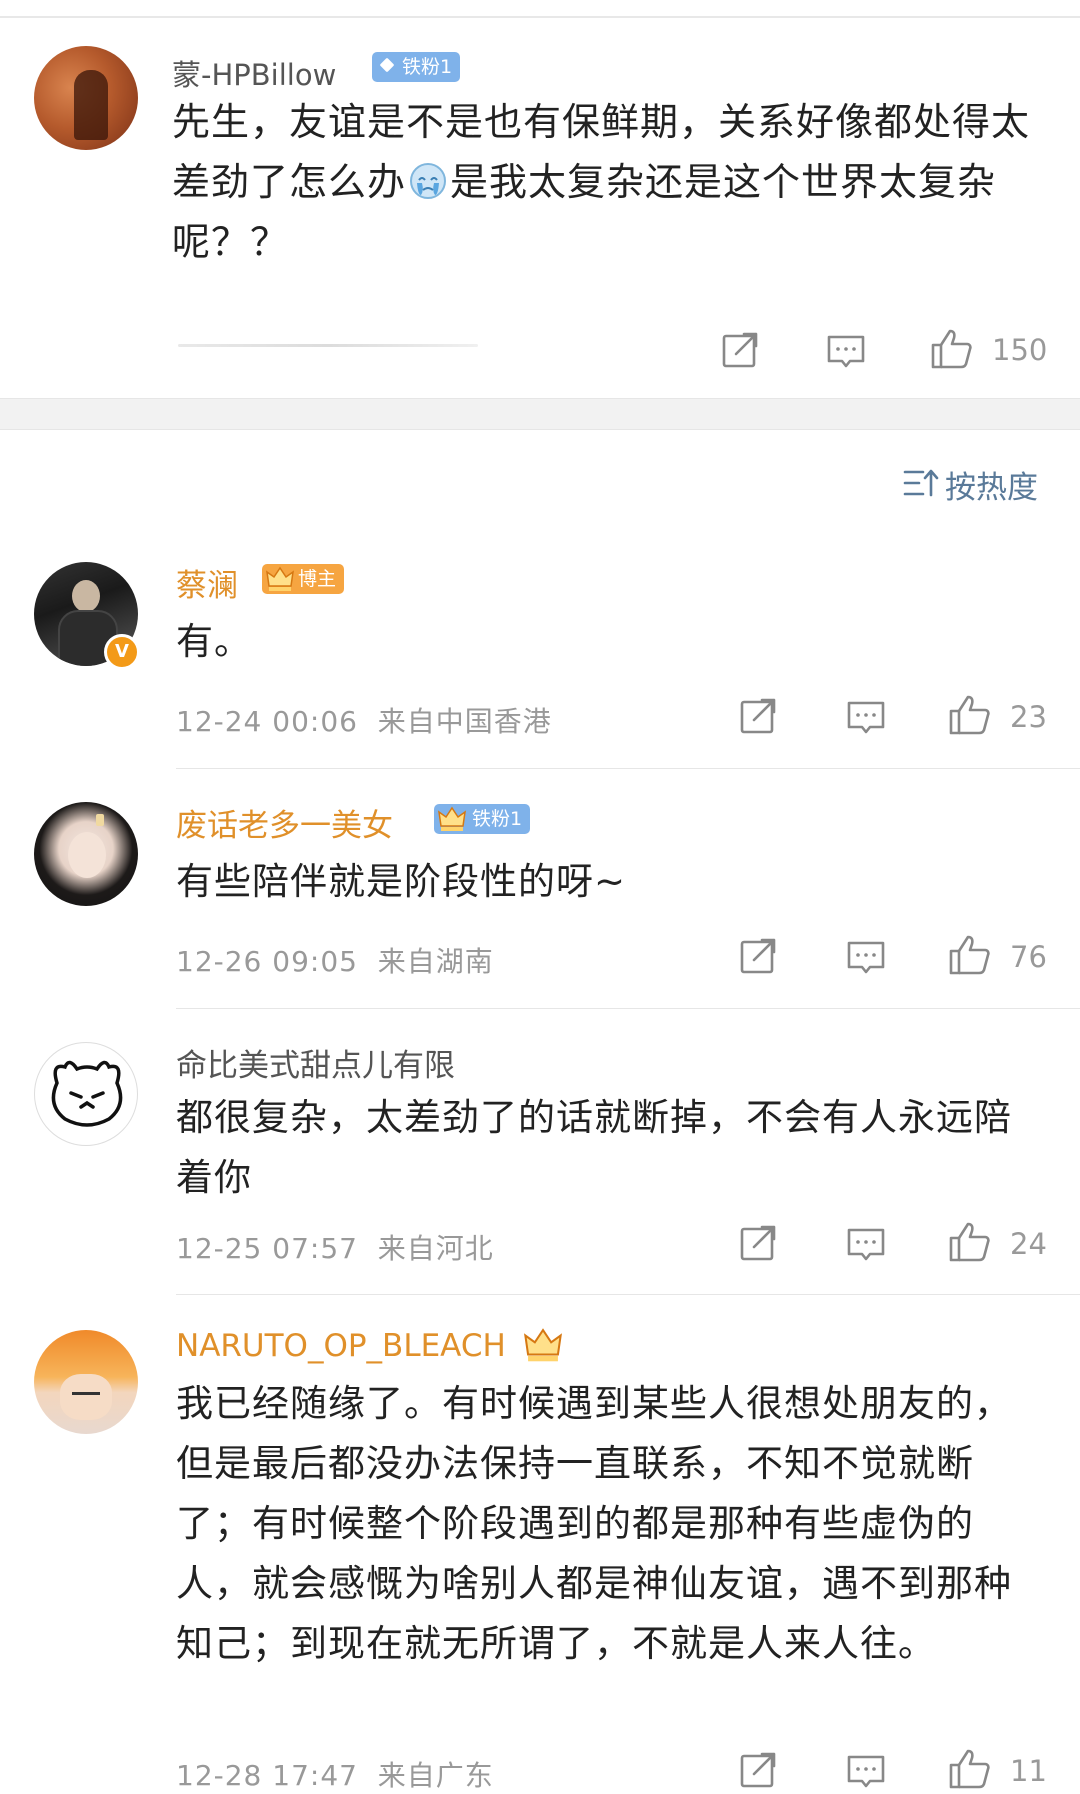 Image resolution: width=1080 pixels, height=1794 pixels. I want to click on comment-username: NARUTO_OP_BLEACH, so click(341, 1346).